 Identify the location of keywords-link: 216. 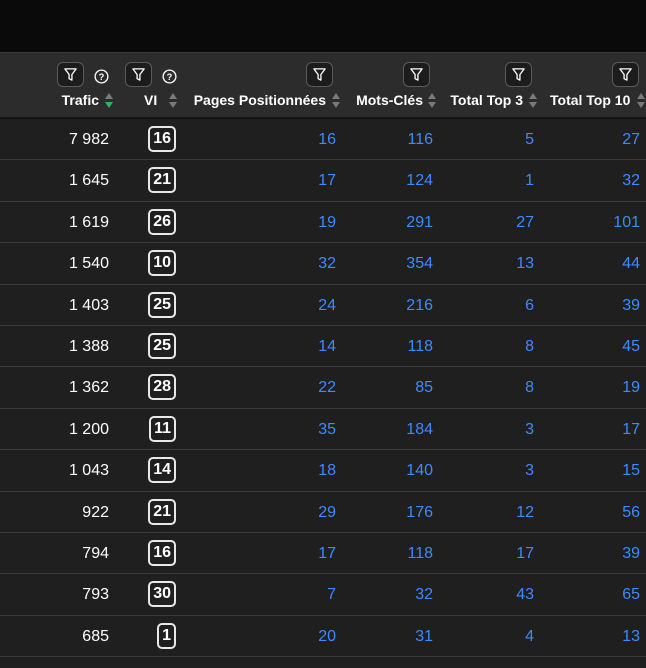
(386, 305).